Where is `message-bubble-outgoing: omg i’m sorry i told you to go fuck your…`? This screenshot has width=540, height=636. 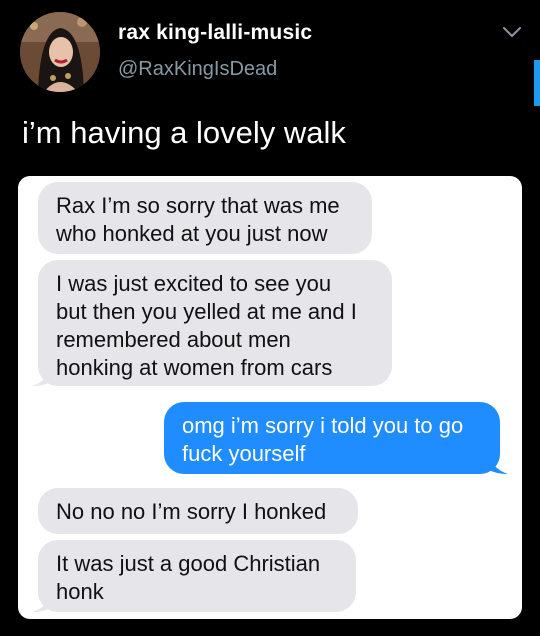 message-bubble-outgoing: omg i’m sorry i told you to go fuck your… is located at coordinates (332, 438).